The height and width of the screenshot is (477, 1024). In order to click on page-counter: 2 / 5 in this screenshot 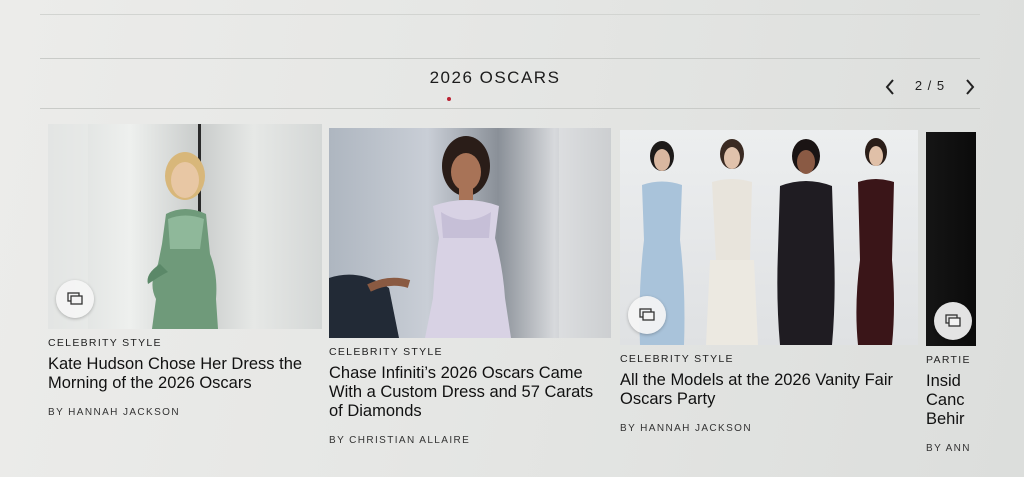, I will do `click(930, 85)`.